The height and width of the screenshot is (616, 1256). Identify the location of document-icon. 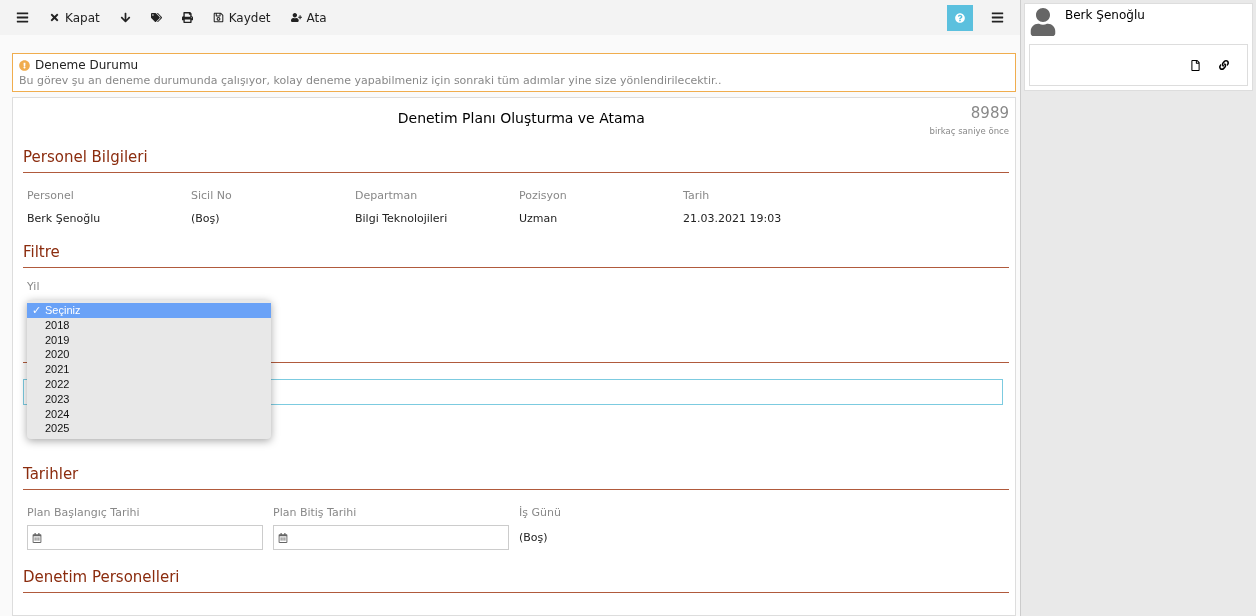
(1195, 65).